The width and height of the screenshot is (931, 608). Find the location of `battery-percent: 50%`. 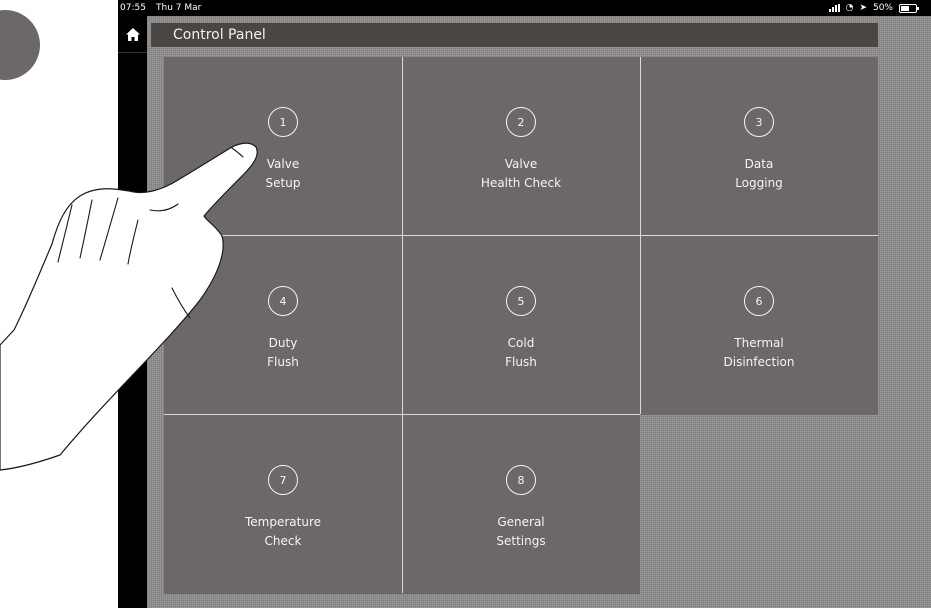

battery-percent: 50% is located at coordinates (882, 8).